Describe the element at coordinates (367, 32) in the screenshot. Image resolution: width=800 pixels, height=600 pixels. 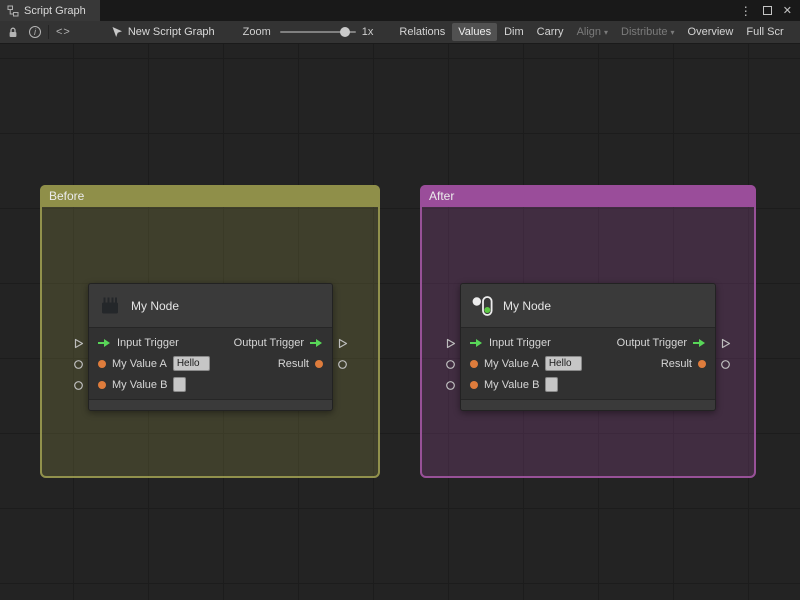
I see `zoom-value: 1x` at that location.